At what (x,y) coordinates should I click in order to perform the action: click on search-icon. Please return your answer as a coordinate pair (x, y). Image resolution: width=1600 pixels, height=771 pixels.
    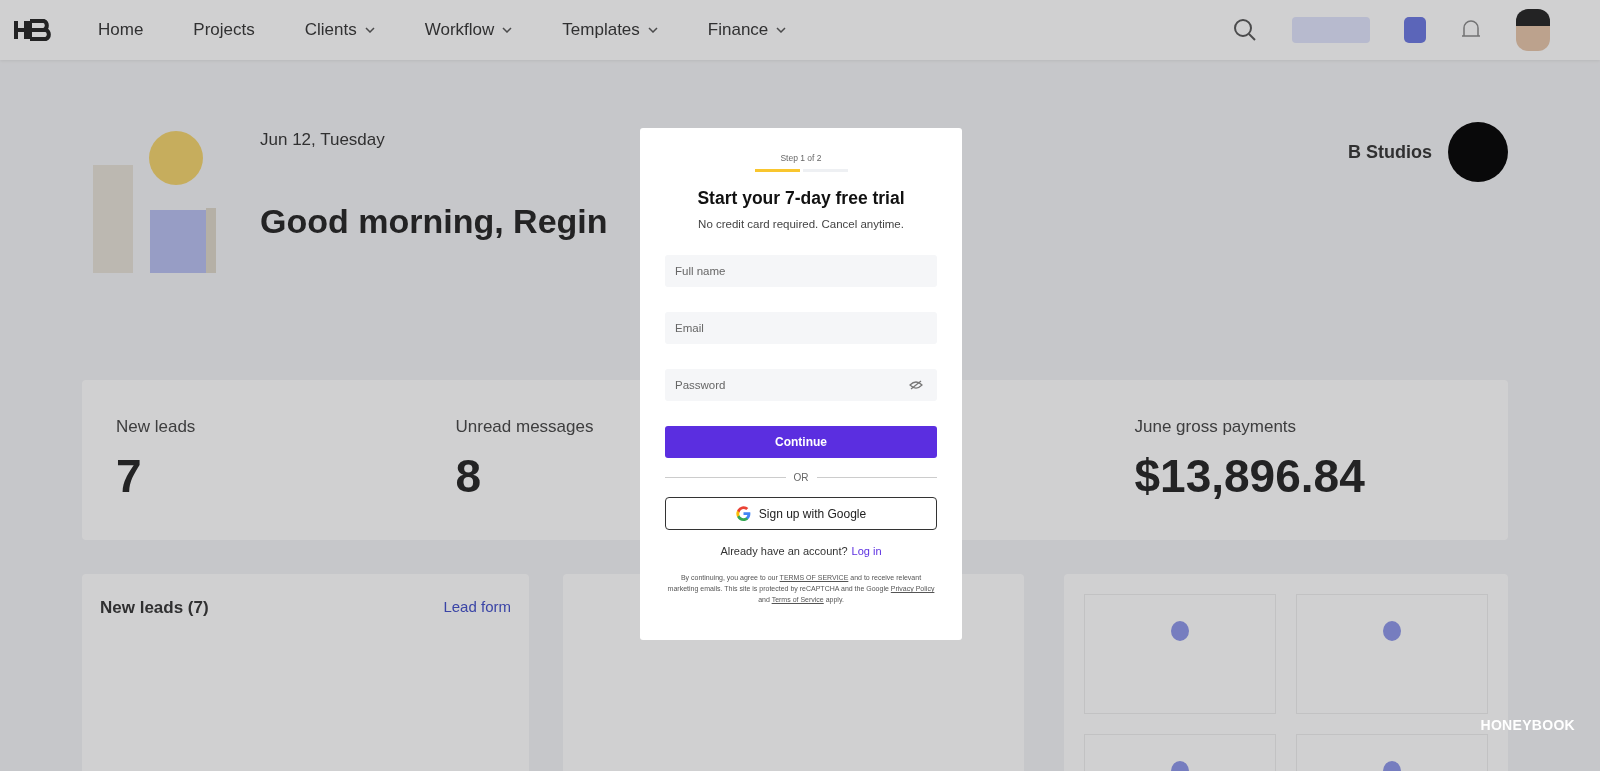
    Looking at the image, I should click on (1245, 30).